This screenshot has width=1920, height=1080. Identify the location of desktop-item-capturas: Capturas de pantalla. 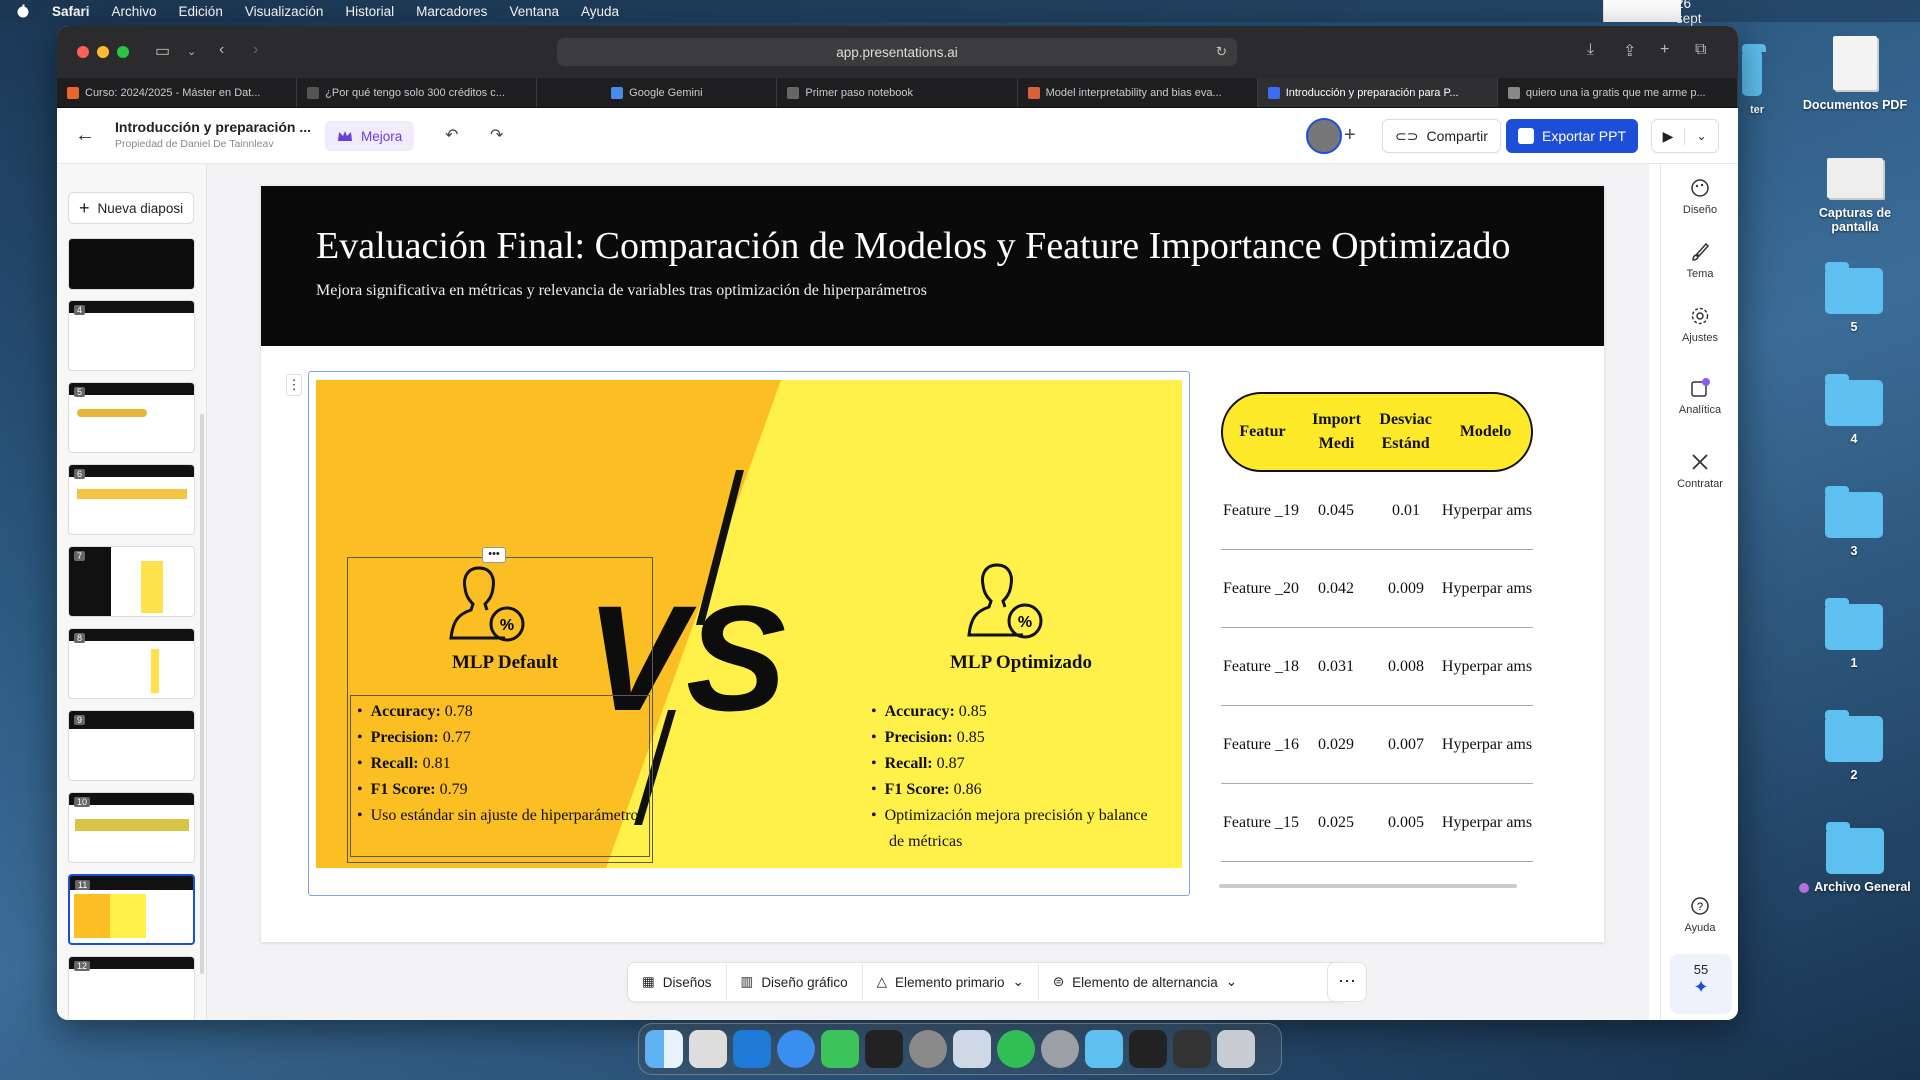
(1855, 196).